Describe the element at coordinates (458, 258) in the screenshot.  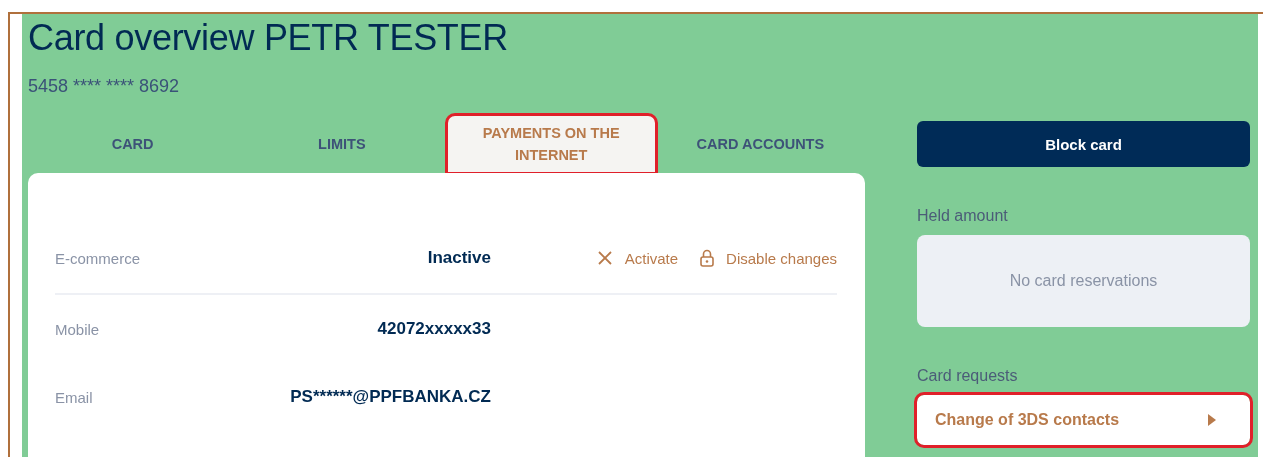
I see `field-value: Inactive` at that location.